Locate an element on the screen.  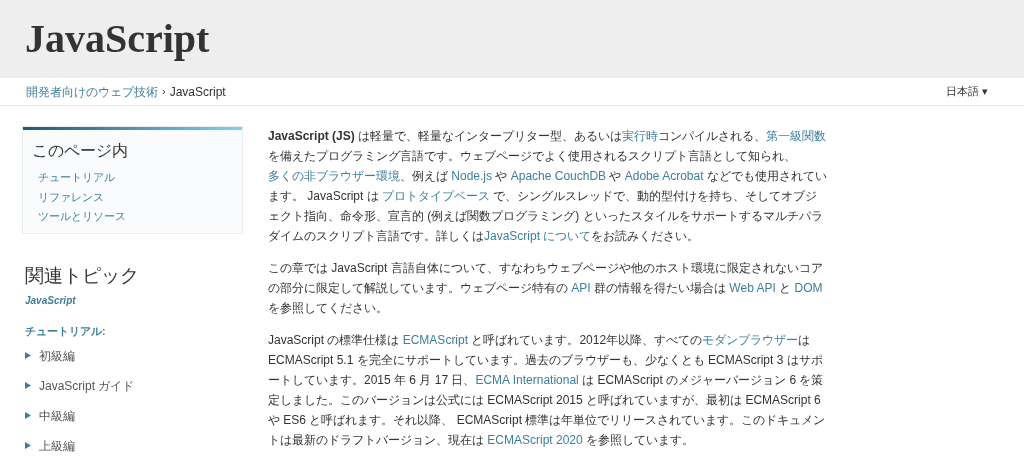
text-link: Adobe Acrobat is located at coordinates (664, 176).